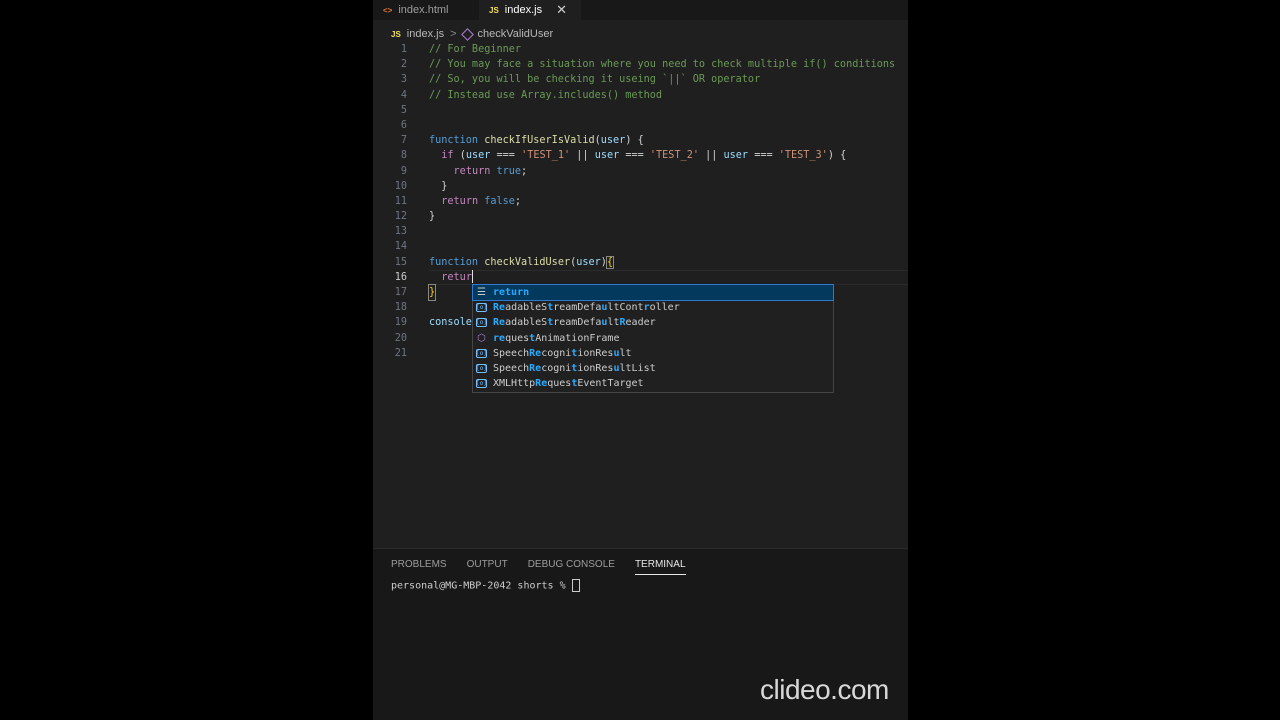 The height and width of the screenshot is (720, 1280). I want to click on code-line-active: 16 retur, so click(640, 277).